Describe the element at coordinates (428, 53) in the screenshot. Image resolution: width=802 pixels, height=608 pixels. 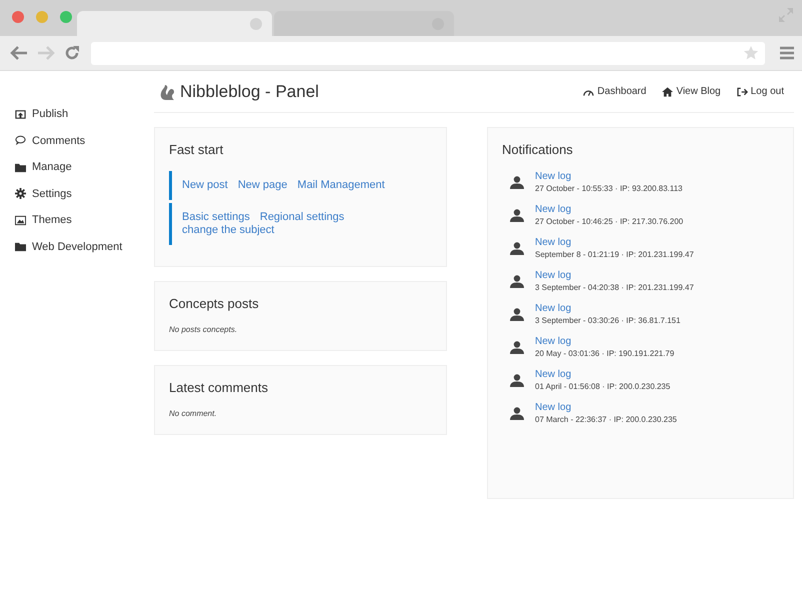
I see `address-field` at that location.